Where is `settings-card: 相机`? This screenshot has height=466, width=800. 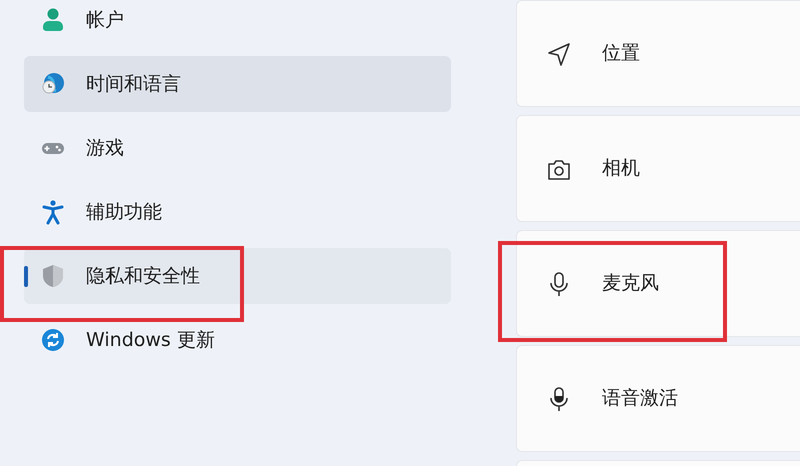 settings-card: 相机 is located at coordinates (658, 168).